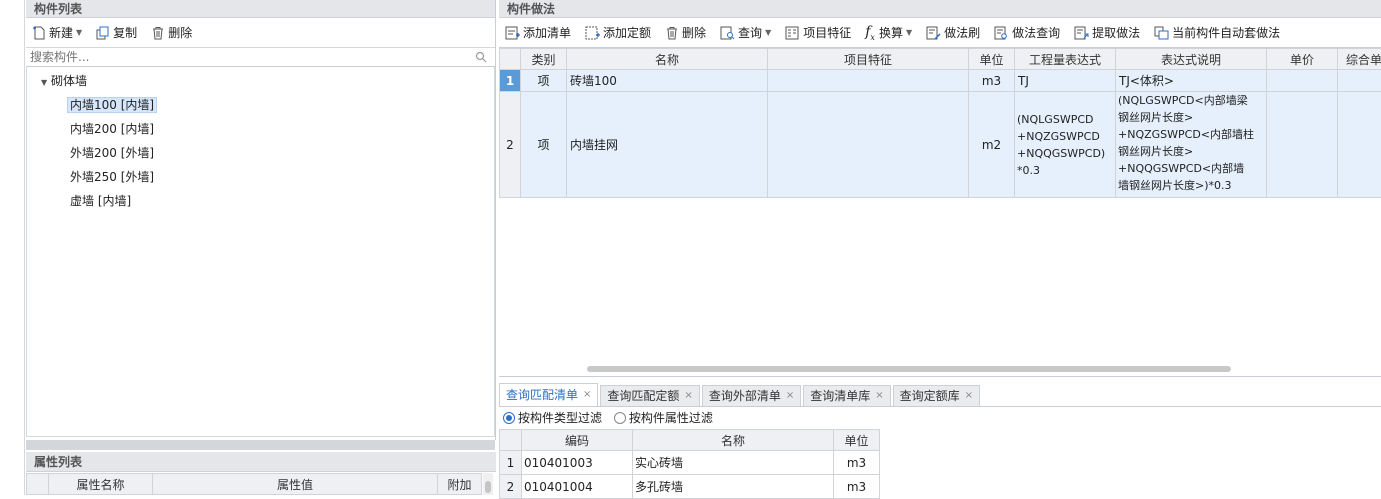 The height and width of the screenshot is (499, 1381). I want to click on method-brush-label: 做法刷, so click(962, 32).